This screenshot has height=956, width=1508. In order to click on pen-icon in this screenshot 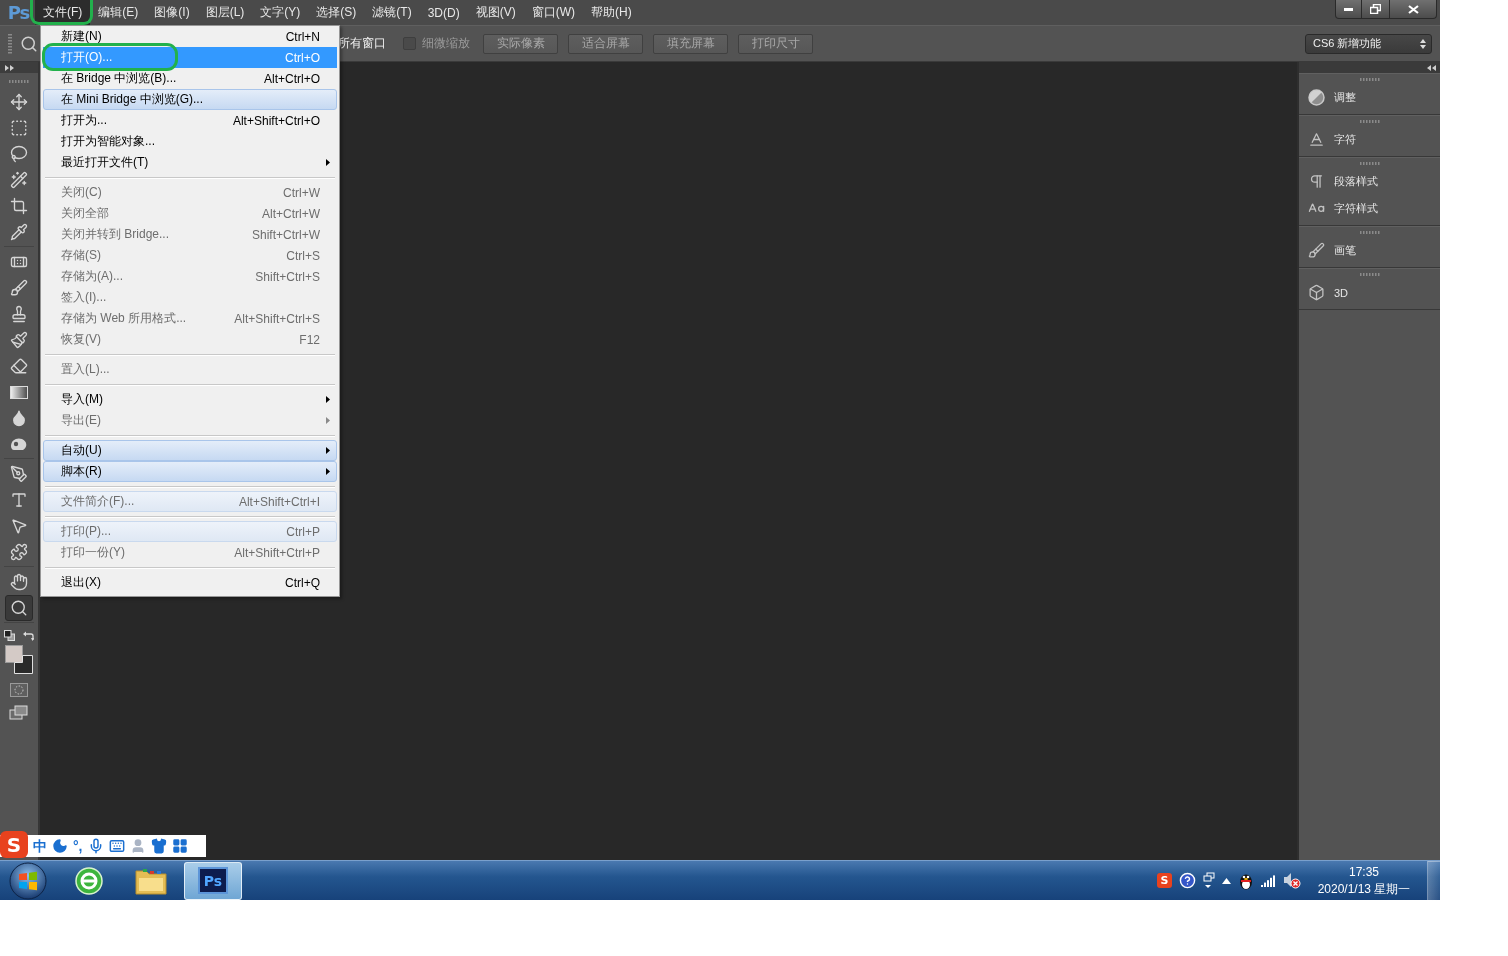, I will do `click(19, 474)`.